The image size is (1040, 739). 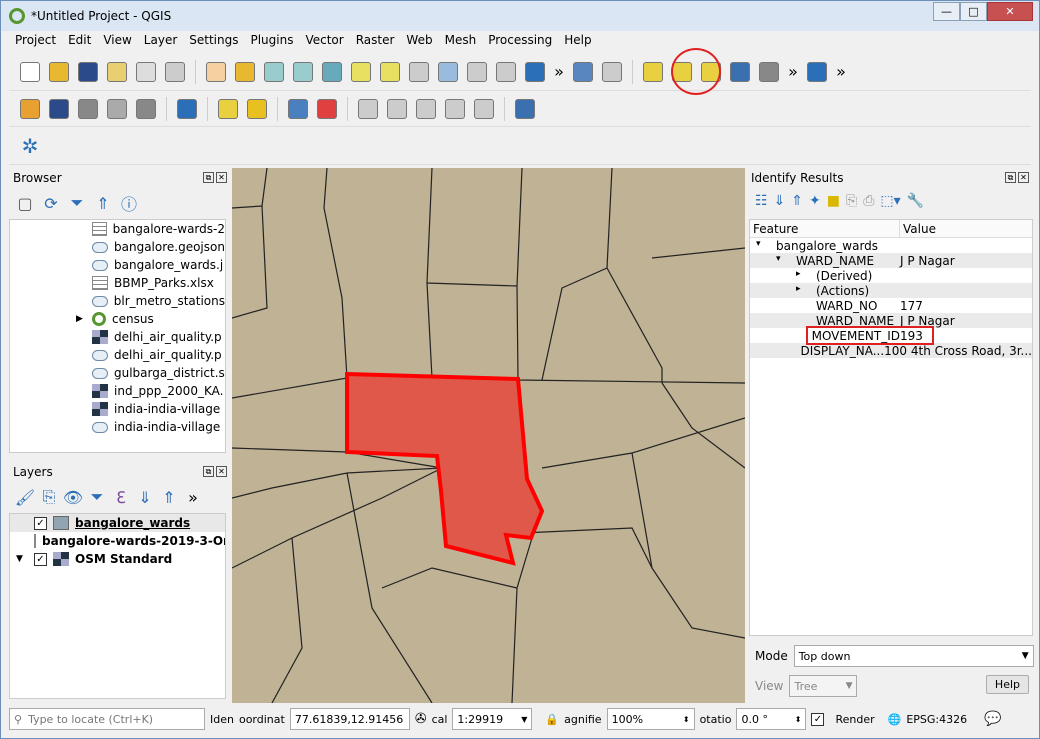 I want to click on close-button: ✕, so click(x=1010, y=11).